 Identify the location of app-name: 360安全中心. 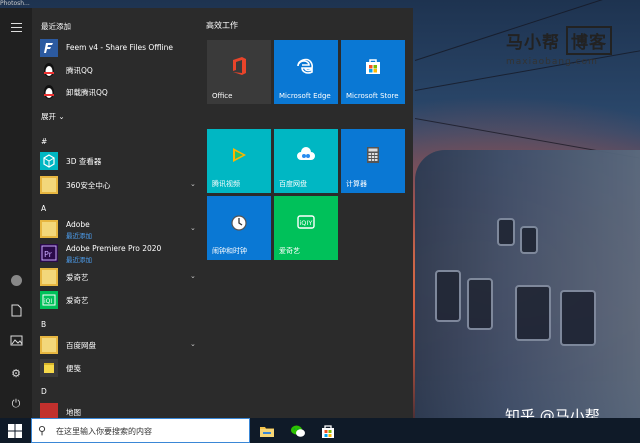
(88, 185).